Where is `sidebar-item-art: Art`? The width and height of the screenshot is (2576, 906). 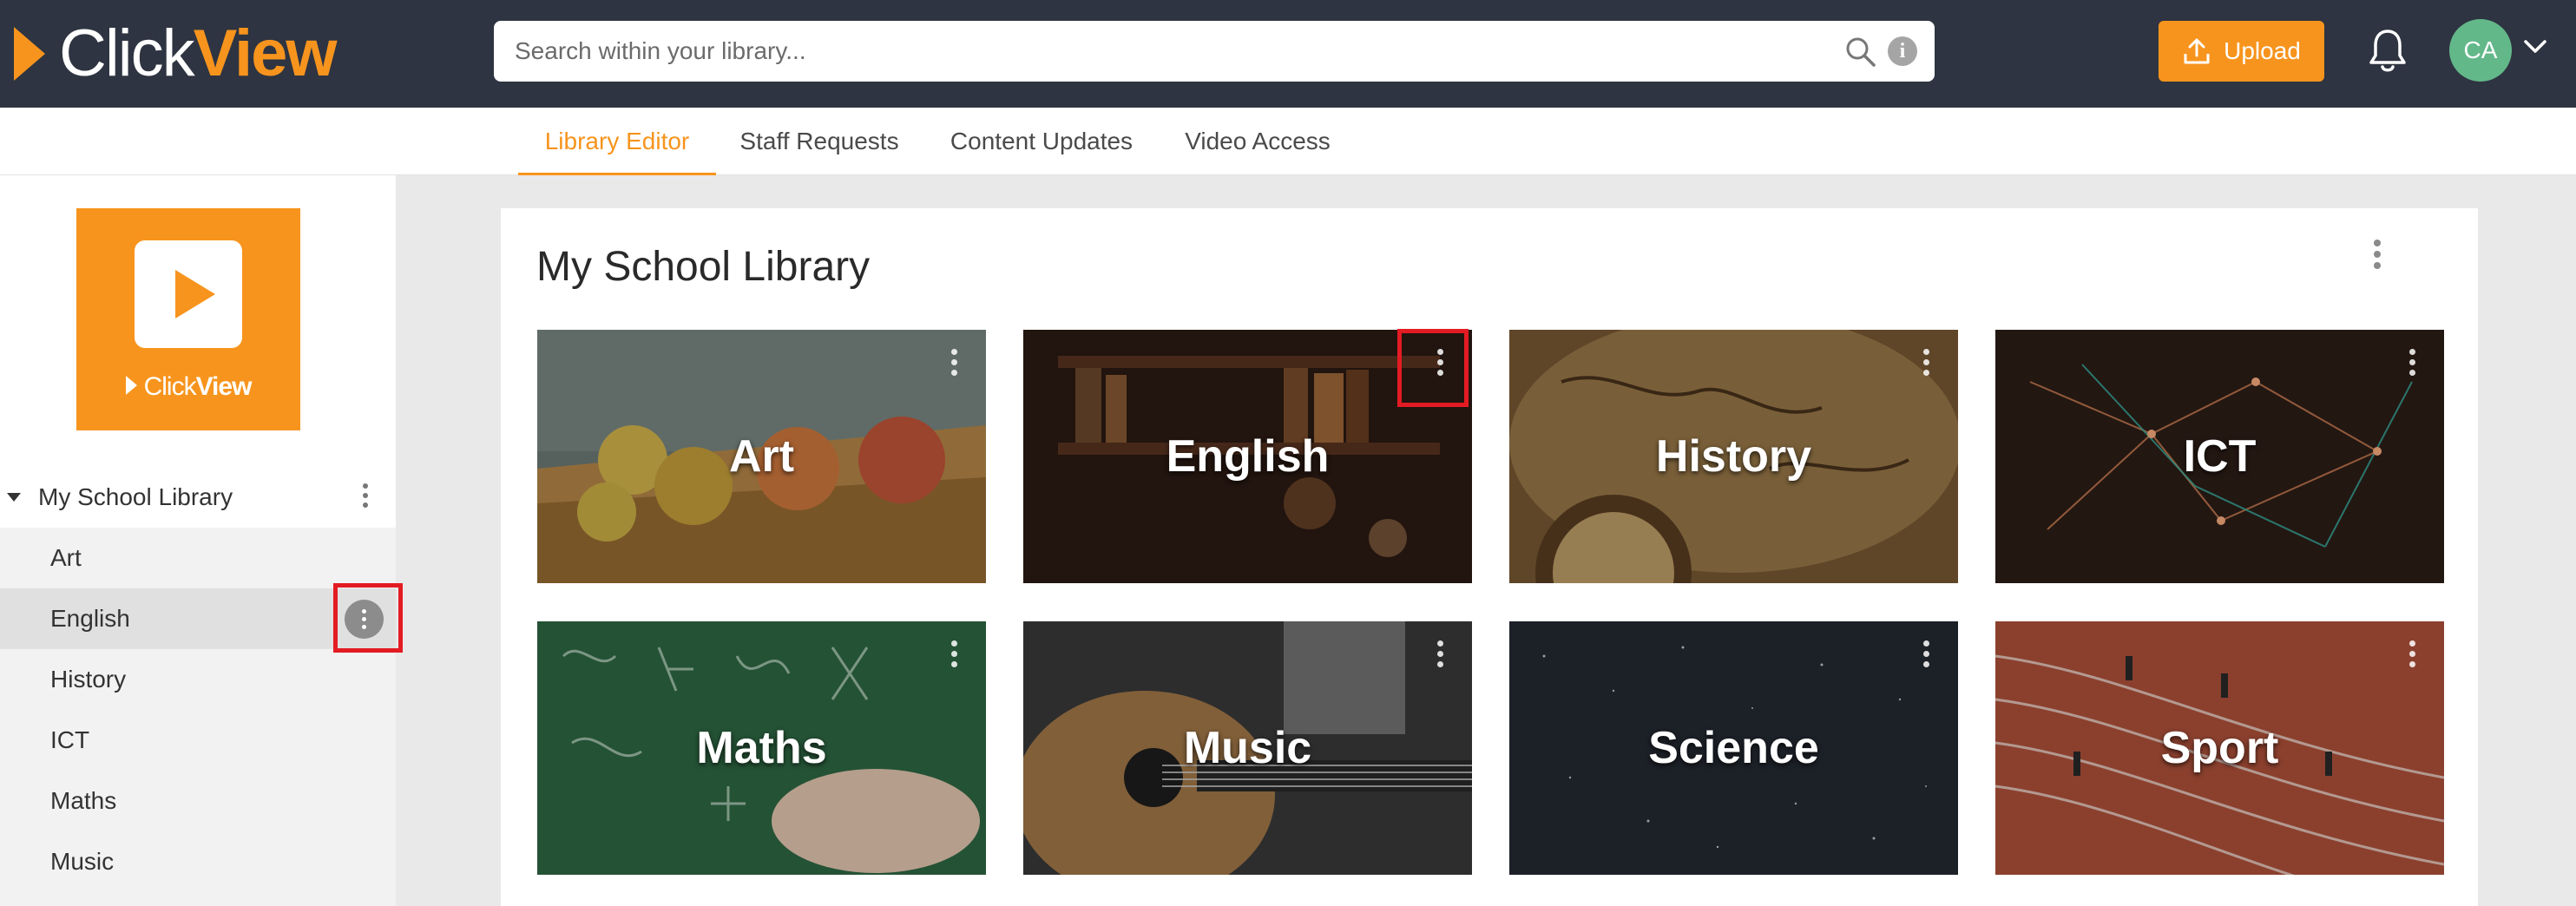
sidebar-item-art: Art is located at coordinates (198, 558).